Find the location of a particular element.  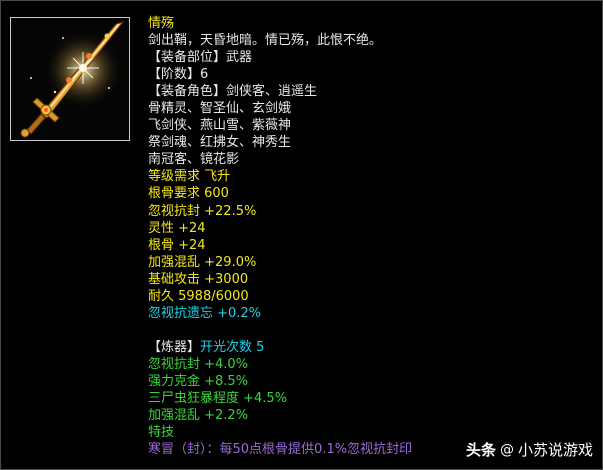

watermark-brand: 头条 is located at coordinates (480, 450).